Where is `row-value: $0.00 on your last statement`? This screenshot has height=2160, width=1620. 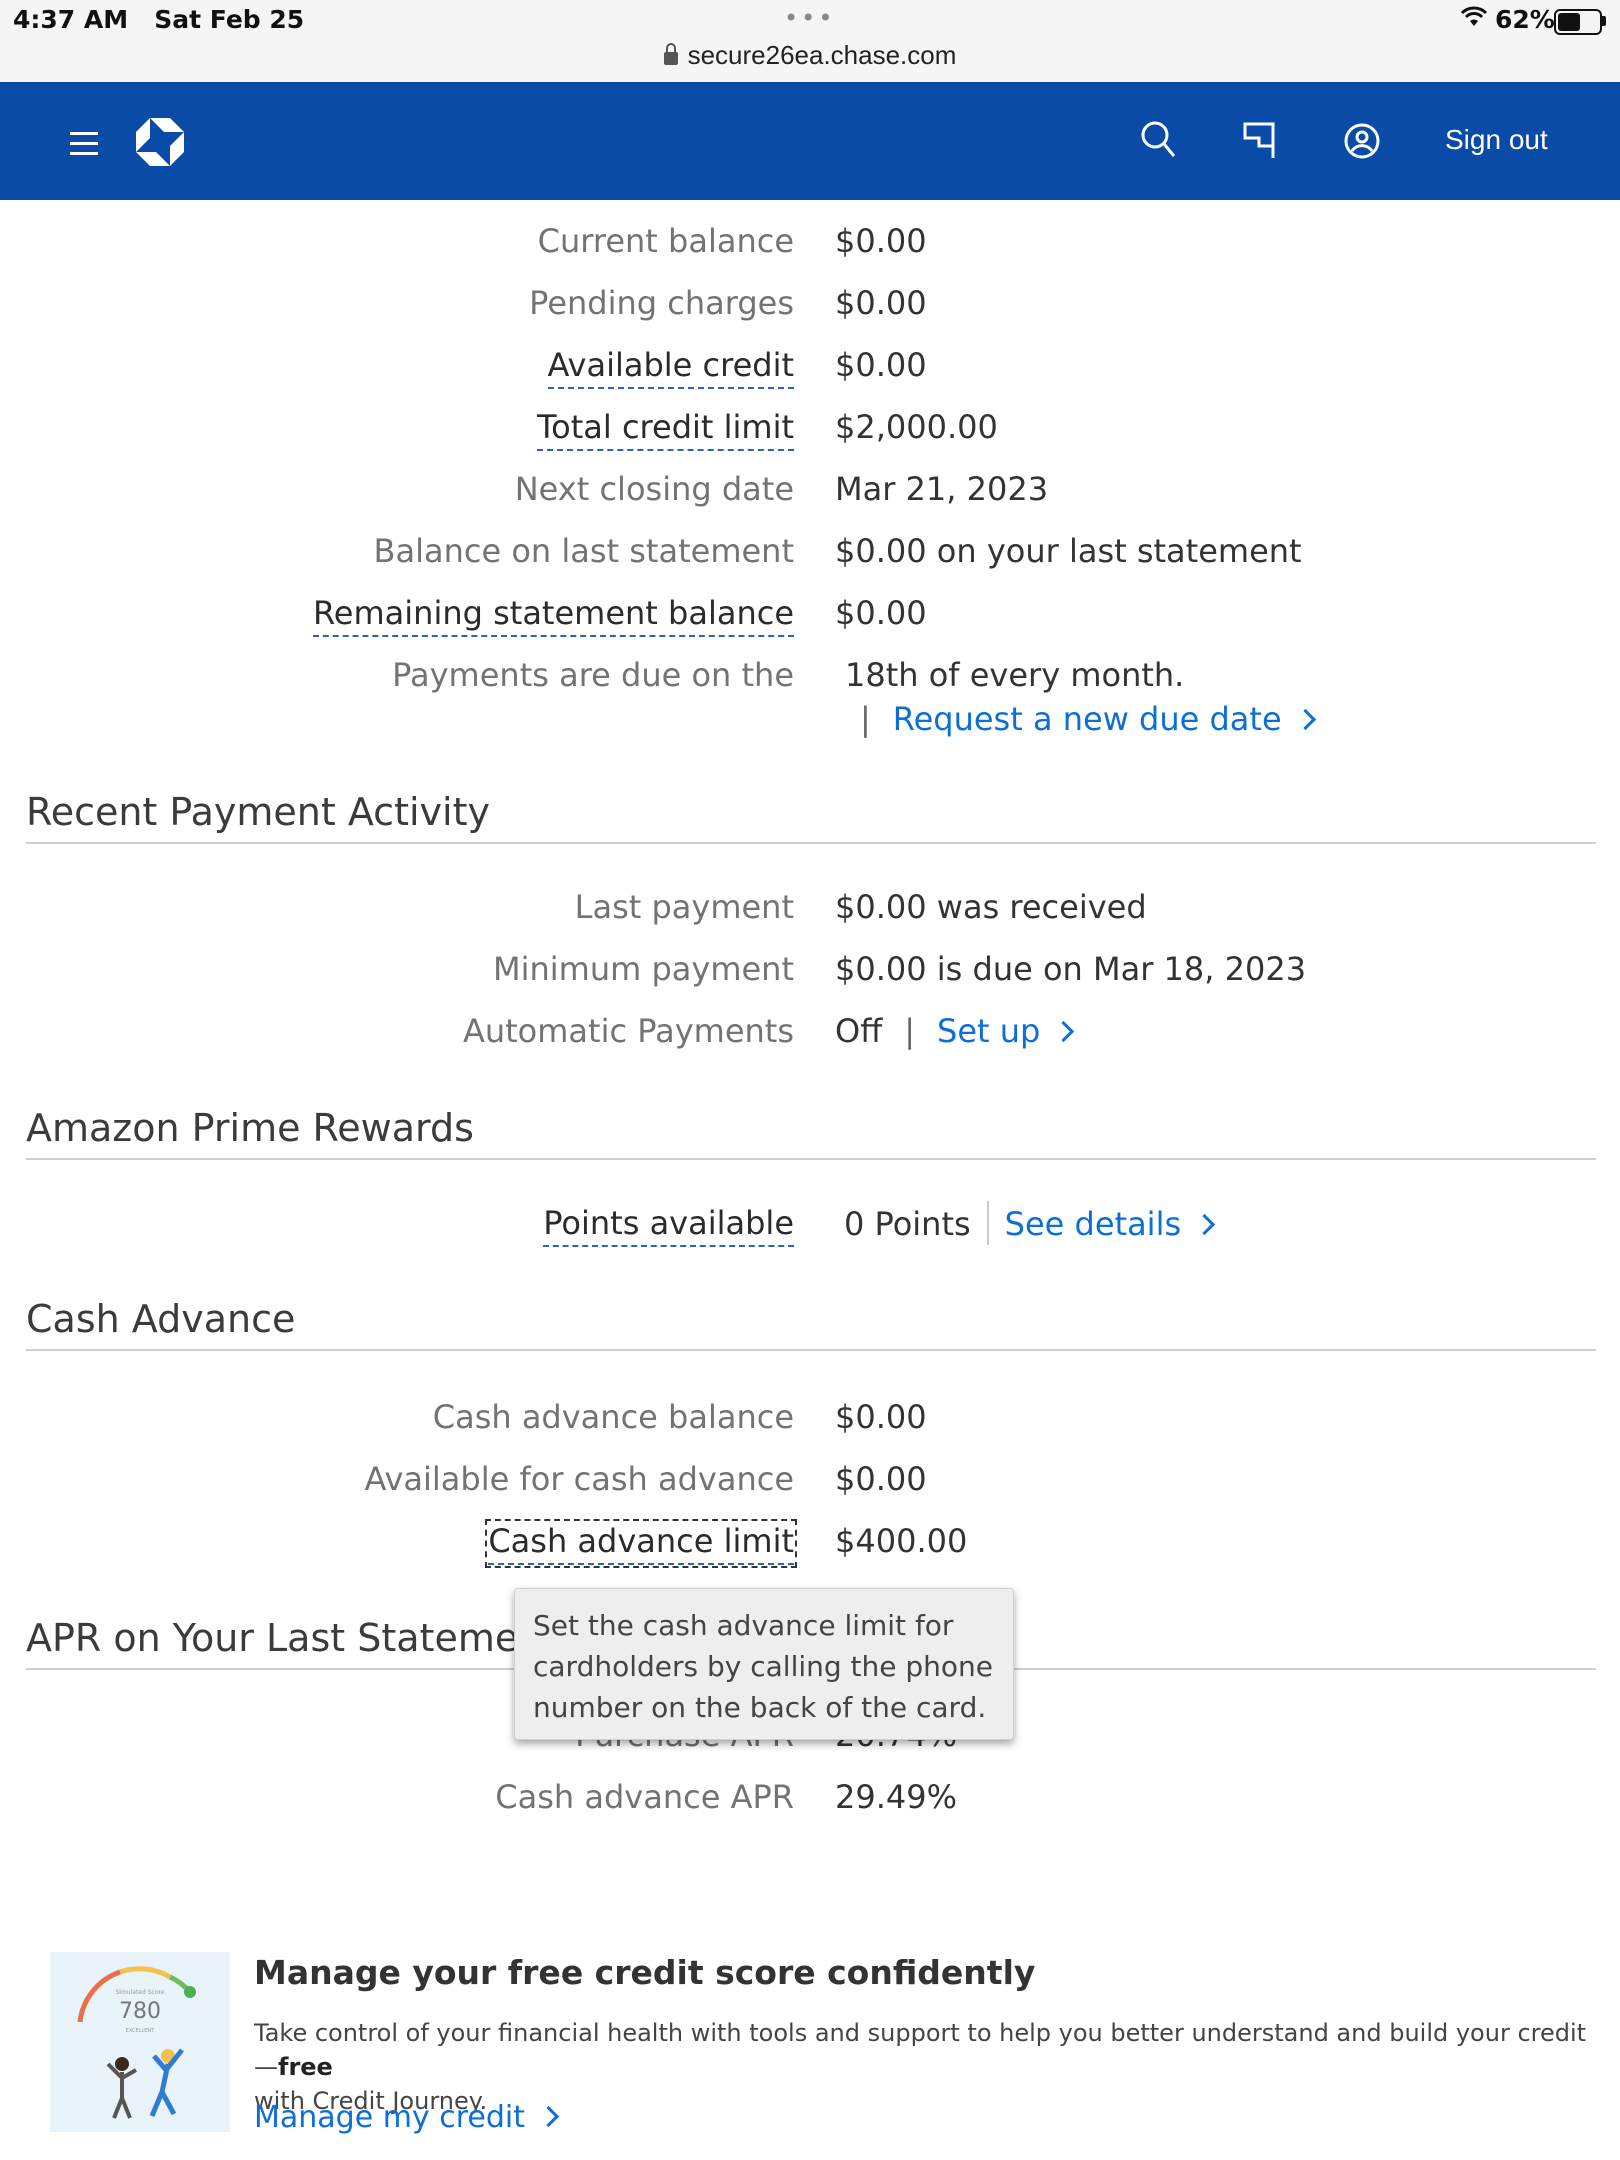
row-value: $0.00 on your last statement is located at coordinates (1068, 551).